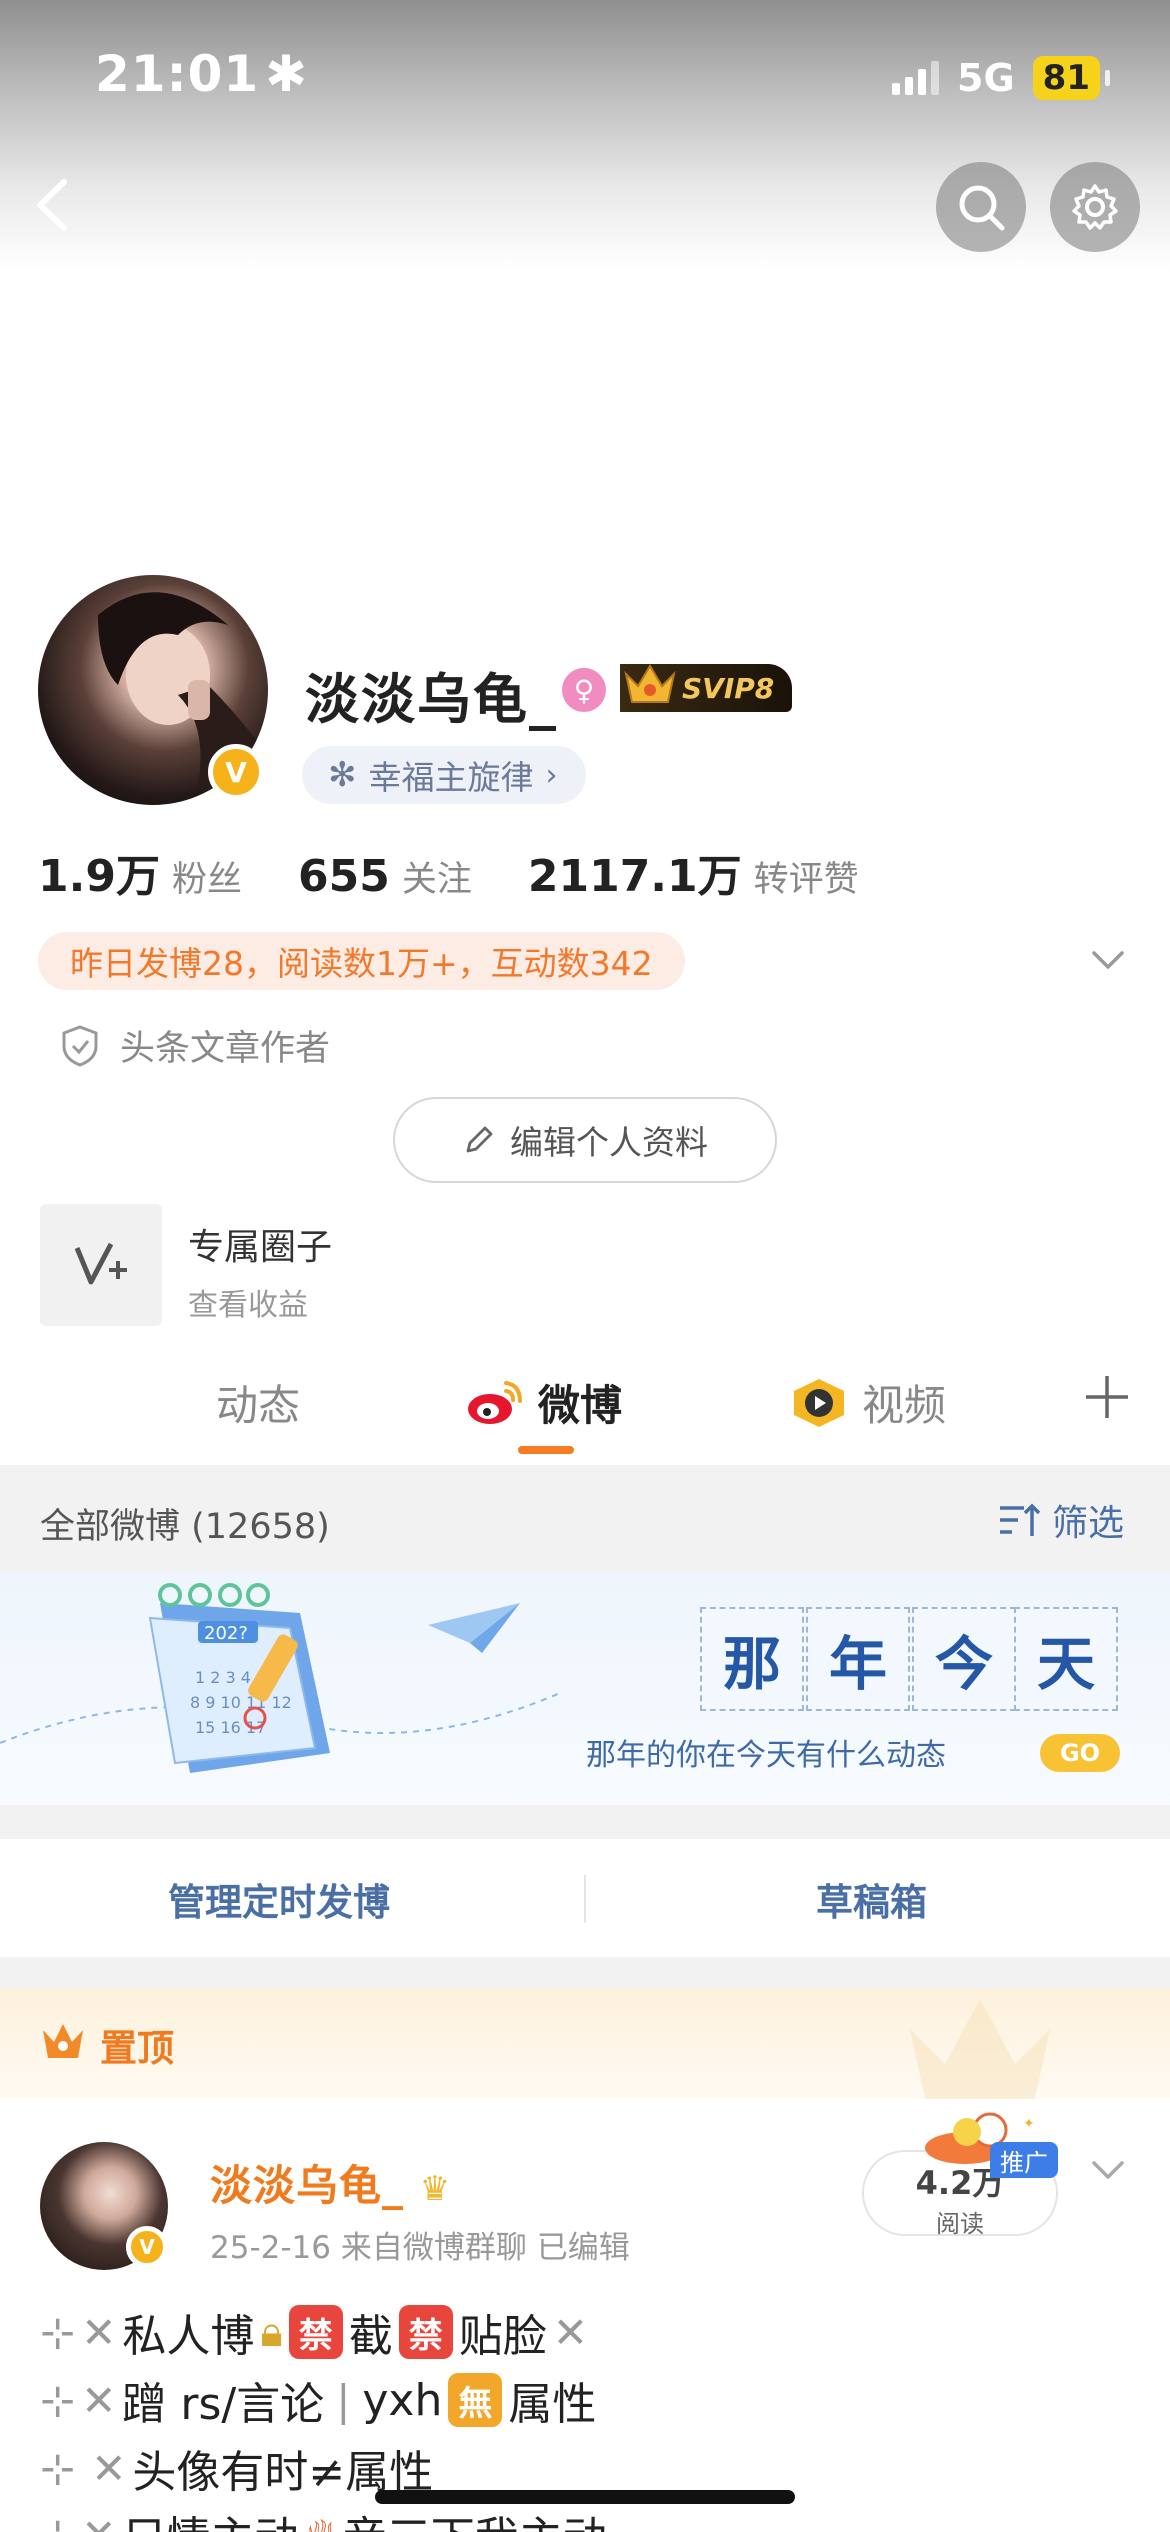 Image resolution: width=1170 pixels, height=2532 pixels. Describe the element at coordinates (210, 2517) in the screenshot. I see `post-text-segment: 只情主动` at that location.